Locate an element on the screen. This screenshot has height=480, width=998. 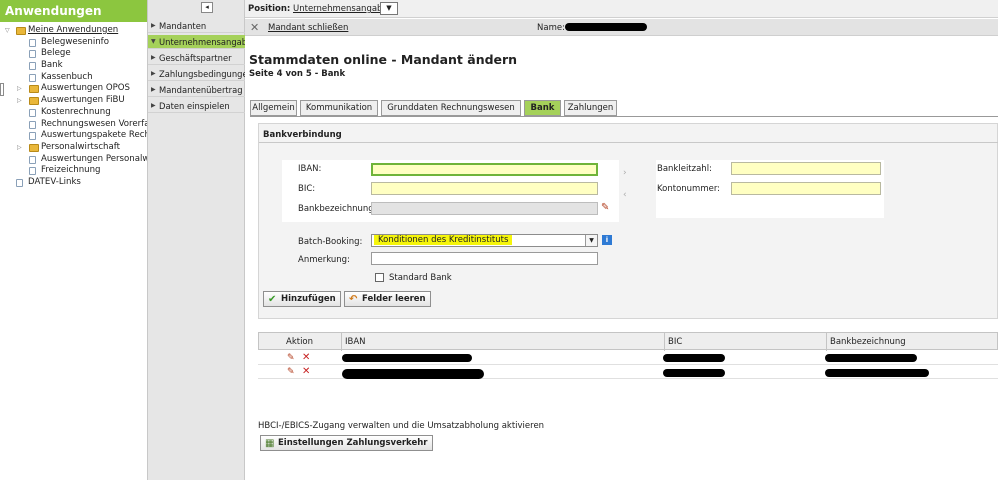
collapse-icon: ▽ is located at coordinates (7, 31).